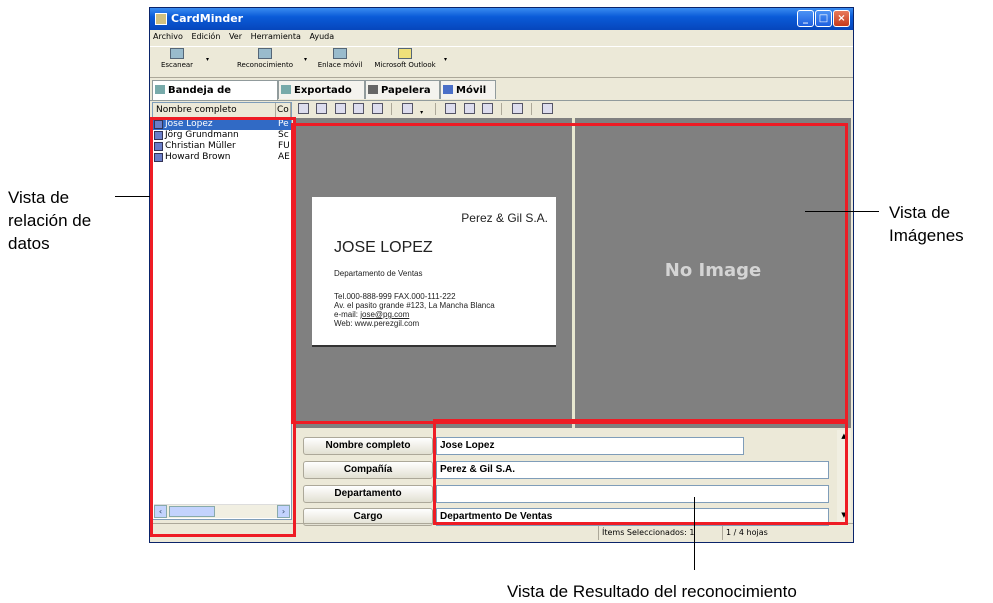 The height and width of the screenshot is (603, 993). Describe the element at coordinates (321, 89) in the screenshot. I see `tab-exported: Exportado` at that location.